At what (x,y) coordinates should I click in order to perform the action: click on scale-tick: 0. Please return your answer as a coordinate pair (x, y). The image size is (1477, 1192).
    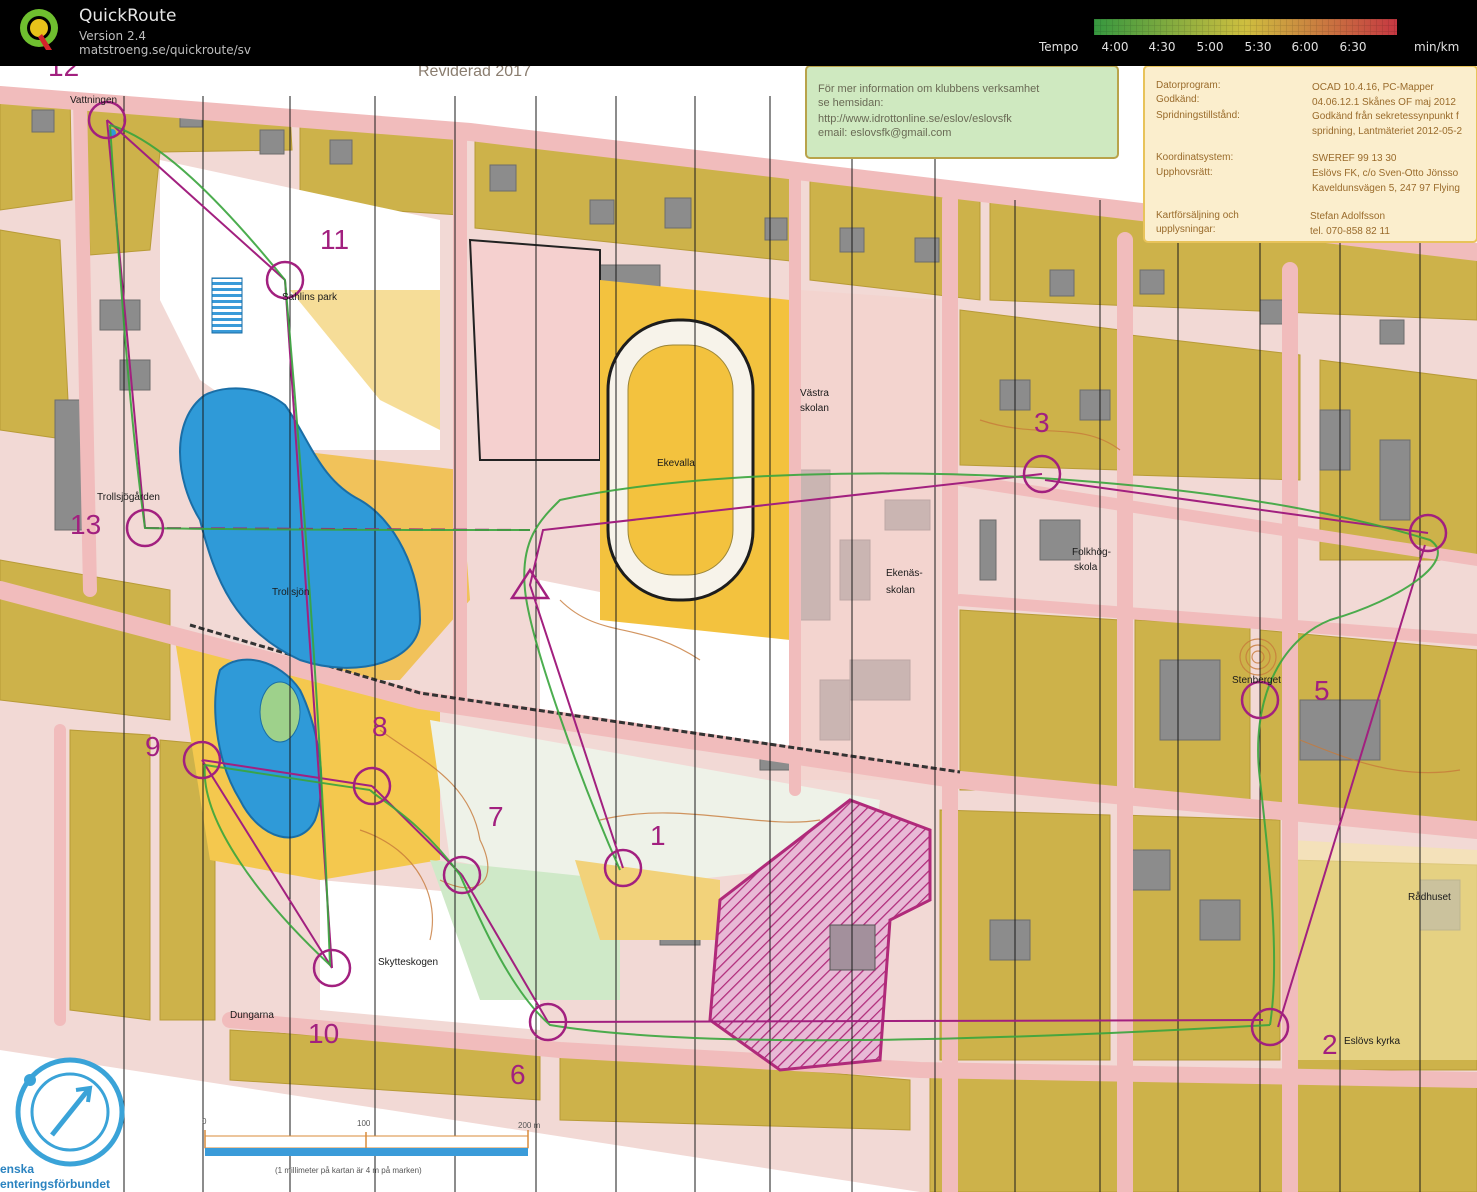
    Looking at the image, I should click on (204, 1121).